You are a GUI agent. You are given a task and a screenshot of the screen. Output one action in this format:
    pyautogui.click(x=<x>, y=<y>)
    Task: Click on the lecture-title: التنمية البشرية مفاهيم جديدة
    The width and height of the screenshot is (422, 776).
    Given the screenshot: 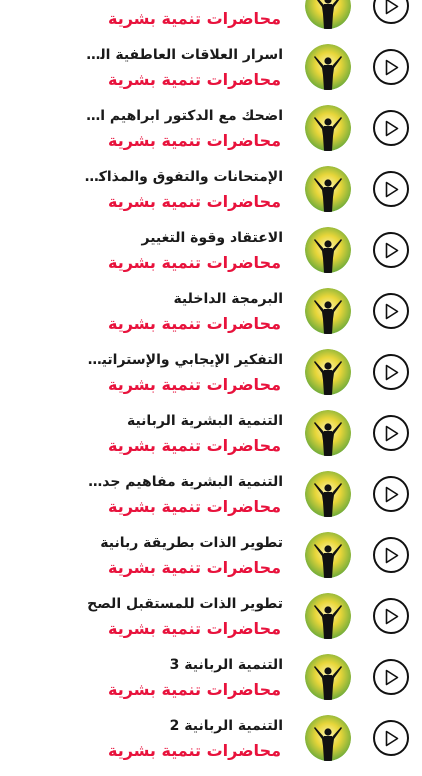 What is the action you would take?
    pyautogui.click(x=183, y=482)
    